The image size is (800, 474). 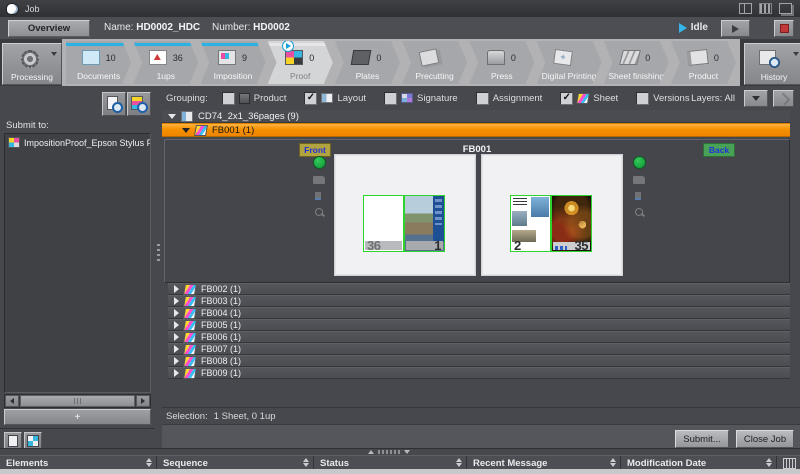 I want to click on step-plates: 0 Plates, so click(x=367, y=62).